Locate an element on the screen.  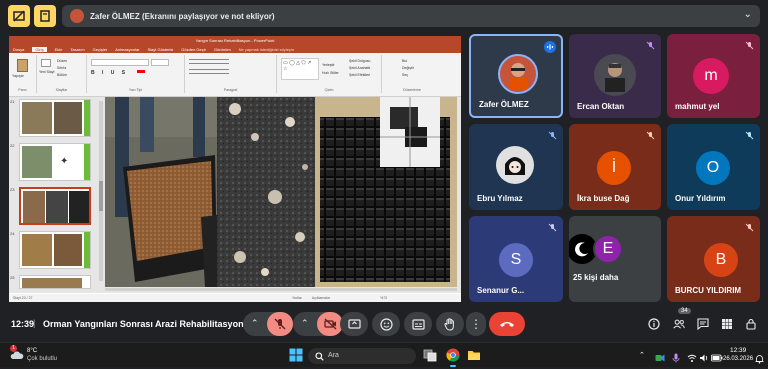
more-participants-label: 25 kişi daha is located at coordinates (596, 277).